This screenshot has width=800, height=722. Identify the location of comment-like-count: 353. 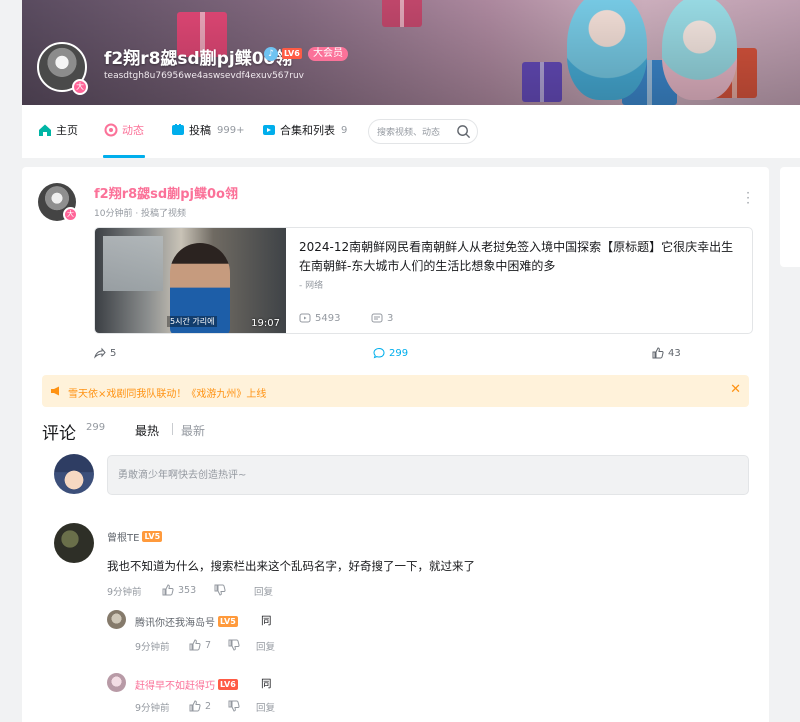
(187, 590).